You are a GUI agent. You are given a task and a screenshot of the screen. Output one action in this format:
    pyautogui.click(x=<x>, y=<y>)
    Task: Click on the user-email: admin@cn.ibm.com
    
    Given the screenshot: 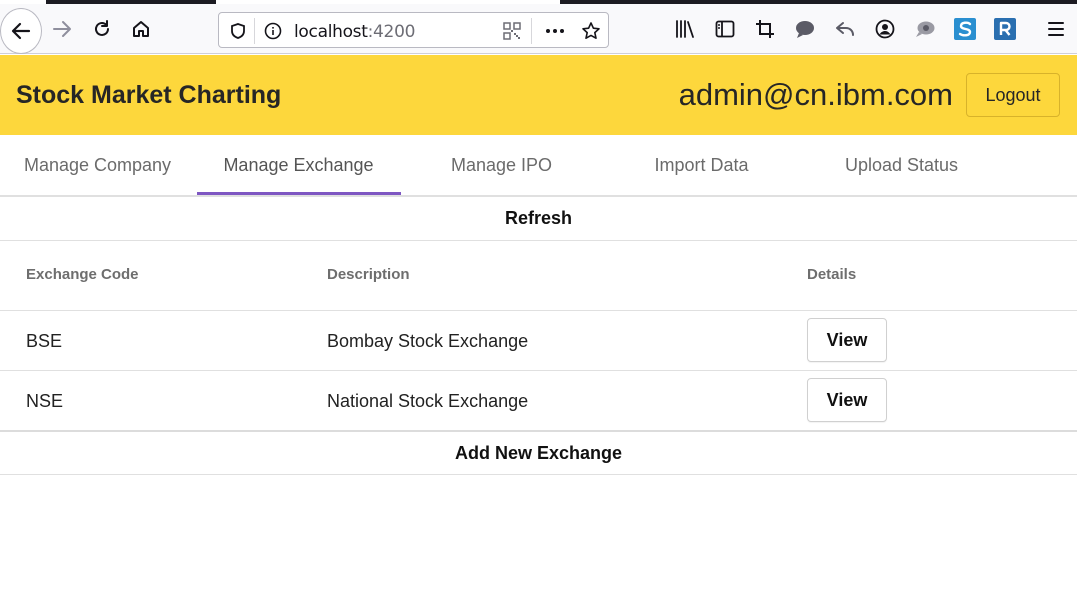 What is the action you would take?
    pyautogui.click(x=815, y=94)
    